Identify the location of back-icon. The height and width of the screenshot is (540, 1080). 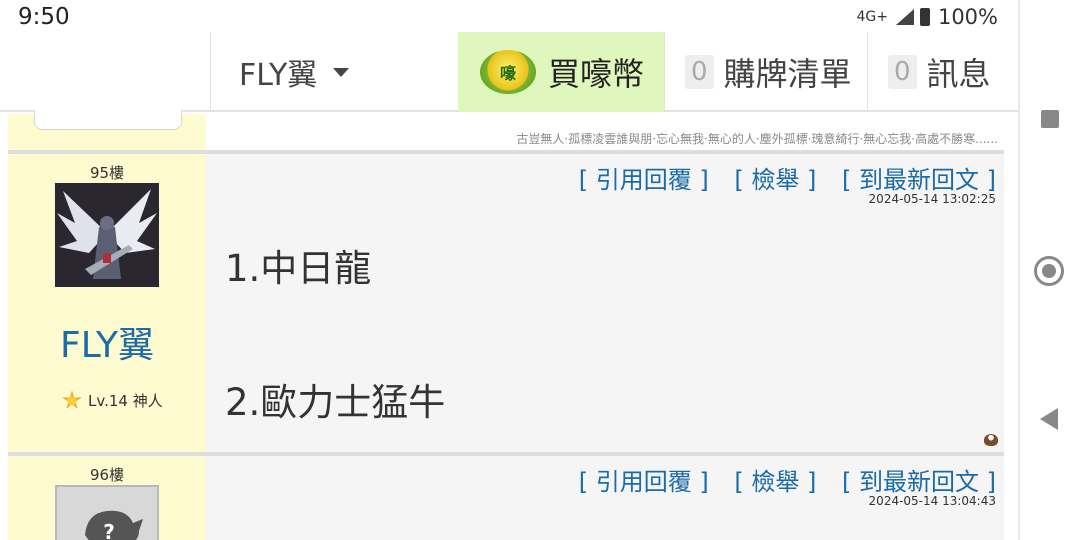
(1049, 419).